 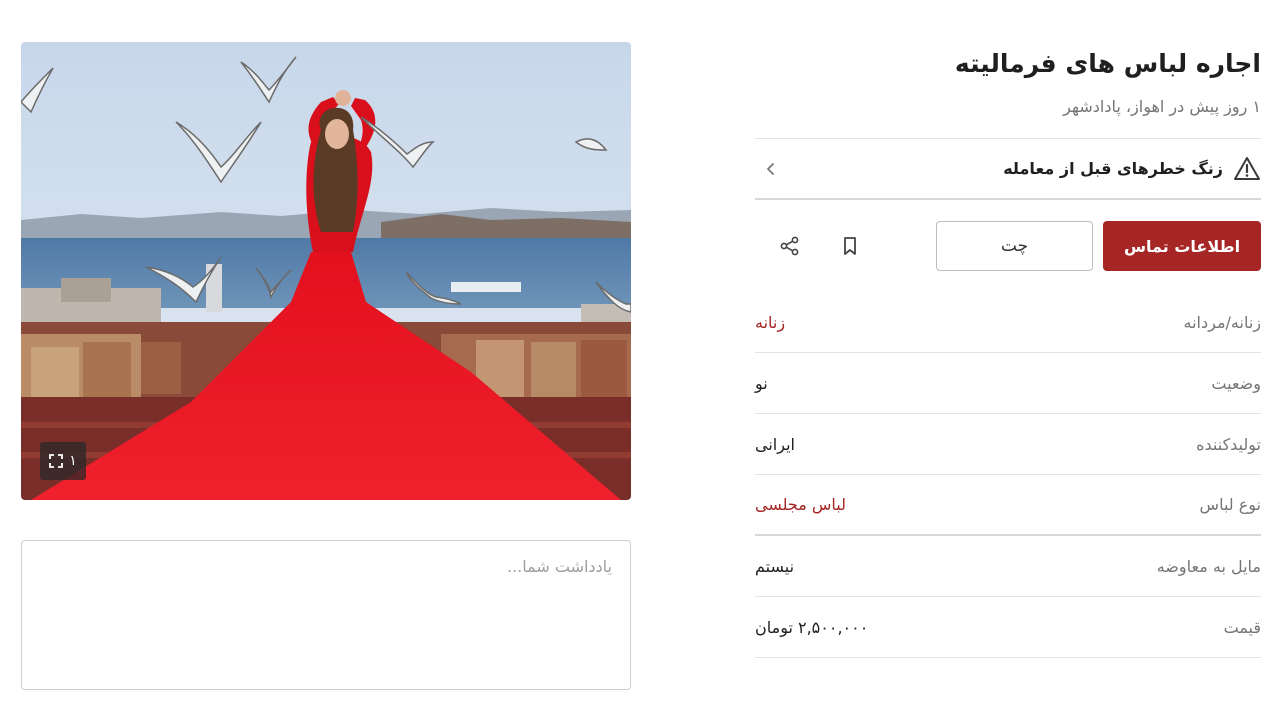 I want to click on attribute-row-manufacturer: تولیدکننده ایرانی, so click(x=1008, y=444).